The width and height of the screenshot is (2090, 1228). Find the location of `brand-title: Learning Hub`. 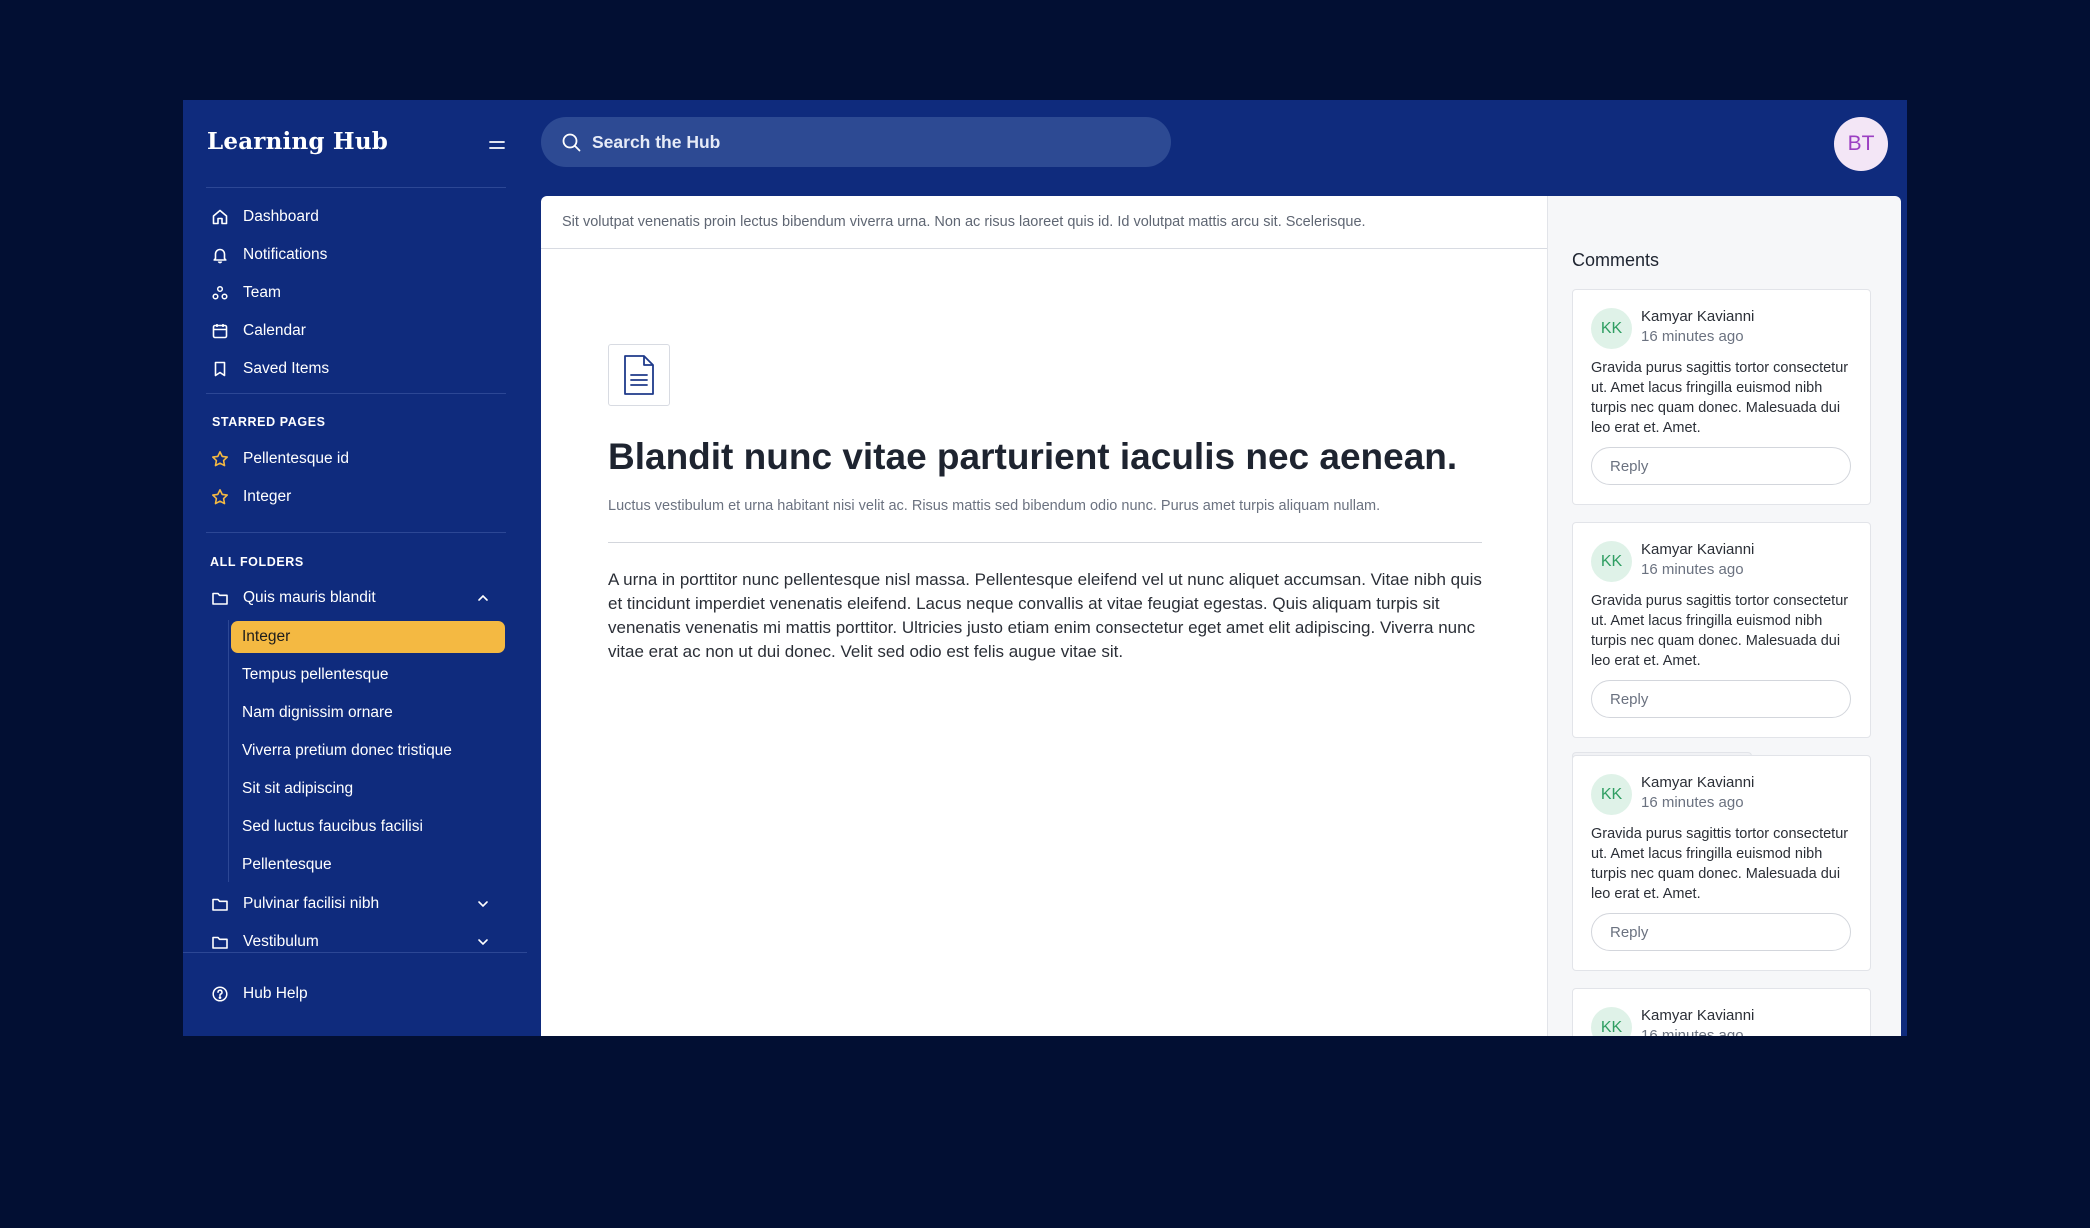

brand-title: Learning Hub is located at coordinates (298, 141).